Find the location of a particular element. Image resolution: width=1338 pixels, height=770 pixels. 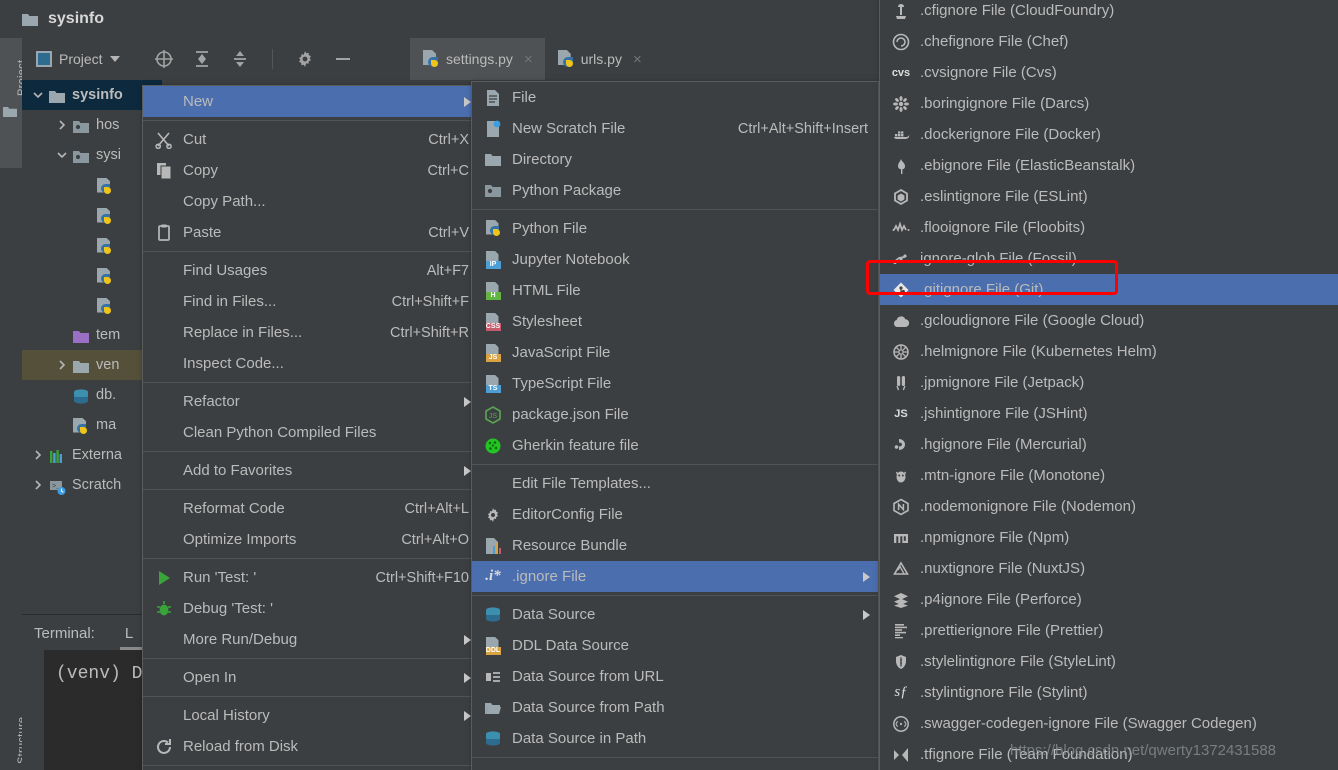

tree-item: sysi is located at coordinates (71, 155).